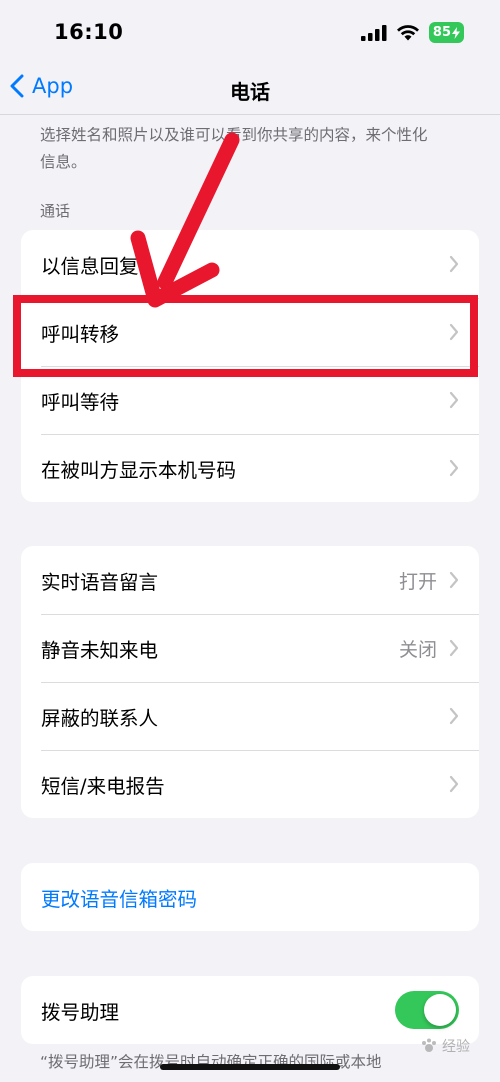  Describe the element at coordinates (250, 264) in the screenshot. I see `reply-with-message-row: 以信息回复` at that location.